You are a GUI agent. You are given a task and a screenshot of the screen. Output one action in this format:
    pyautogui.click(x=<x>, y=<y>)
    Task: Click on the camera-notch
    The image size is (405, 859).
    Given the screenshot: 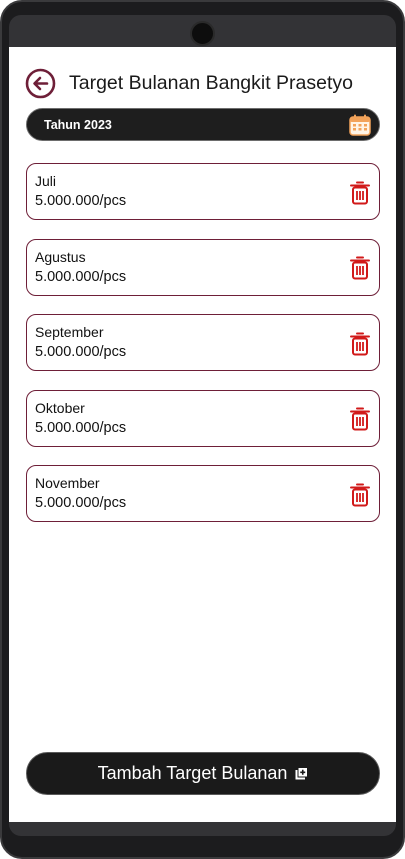 What is the action you would take?
    pyautogui.click(x=202, y=33)
    